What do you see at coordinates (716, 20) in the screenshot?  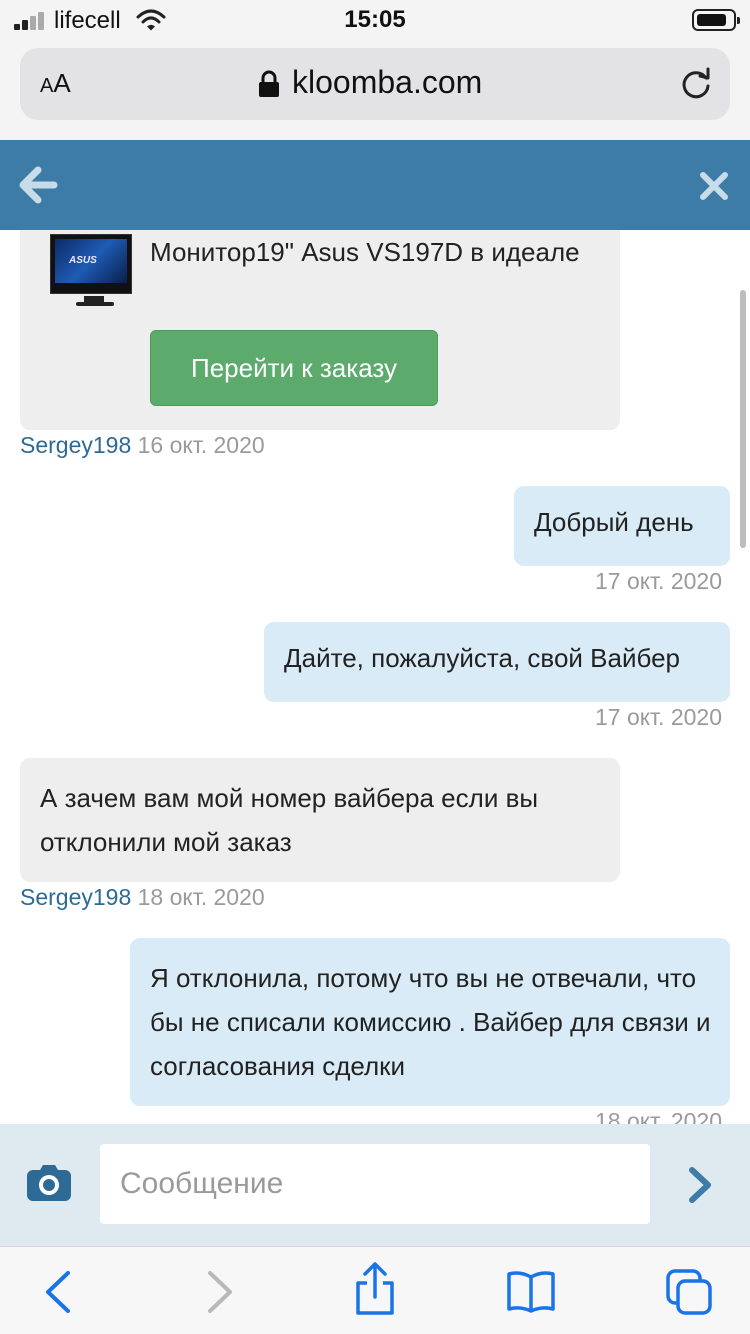 I see `battery-icon` at bounding box center [716, 20].